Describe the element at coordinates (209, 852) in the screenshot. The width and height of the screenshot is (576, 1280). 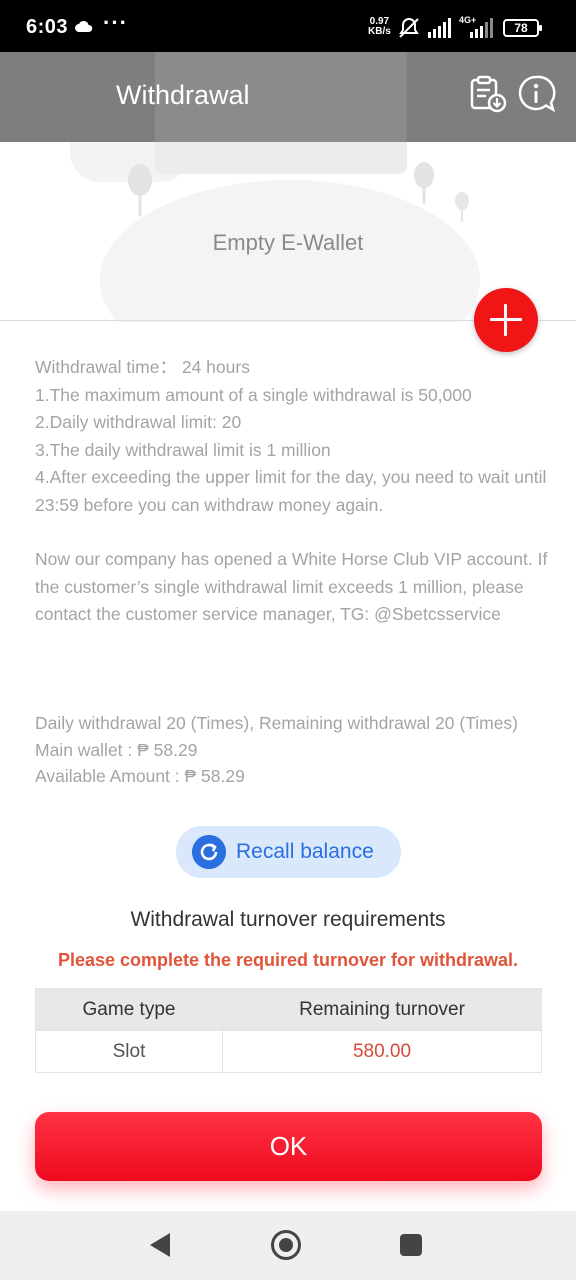
I see `refresh-icon` at that location.